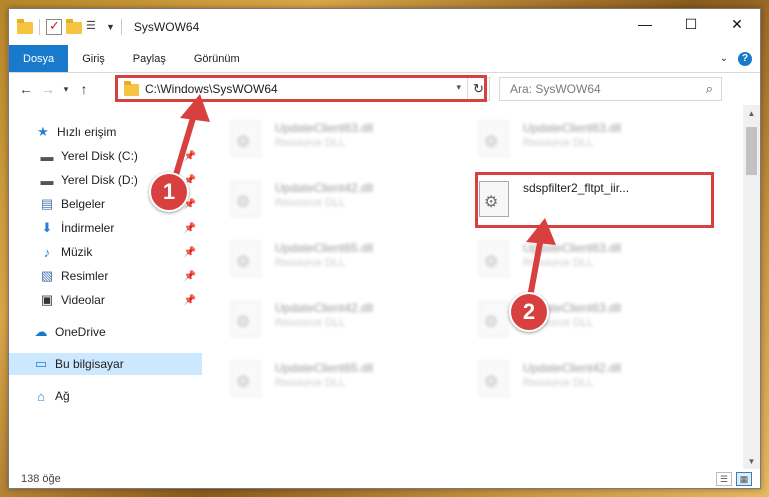 This screenshot has width=769, height=497. Describe the element at coordinates (39, 58) in the screenshot. I see `tab-file: Dosya` at that location.